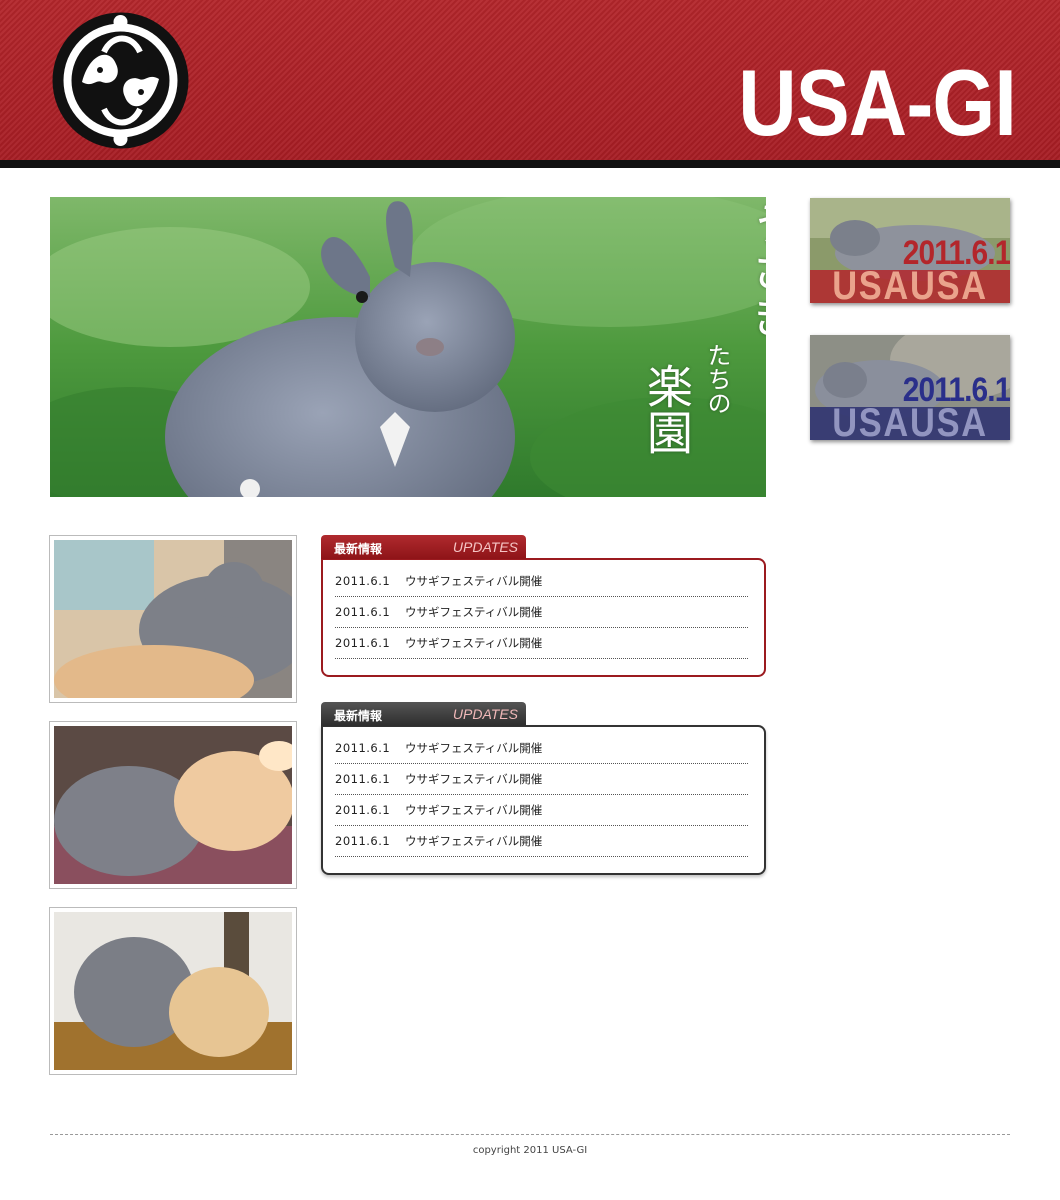 This screenshot has height=1200, width=1060. Describe the element at coordinates (667, 409) in the screenshot. I see `hero-title-line3: 楽園` at that location.